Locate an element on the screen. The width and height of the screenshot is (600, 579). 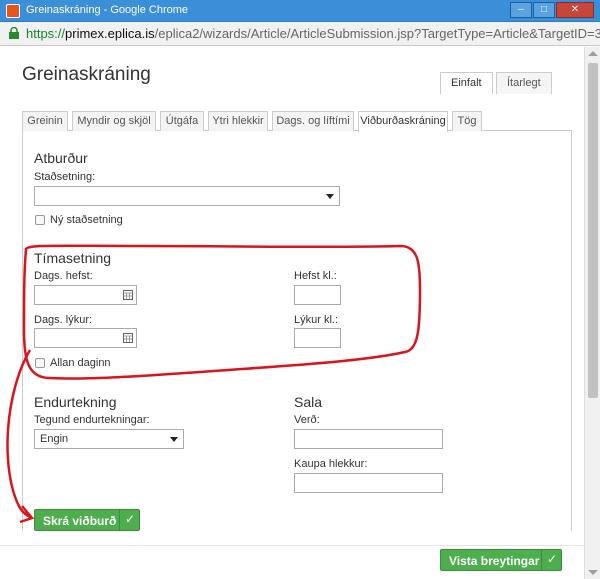
save-changes-label: Vista breytingar is located at coordinates (494, 561).